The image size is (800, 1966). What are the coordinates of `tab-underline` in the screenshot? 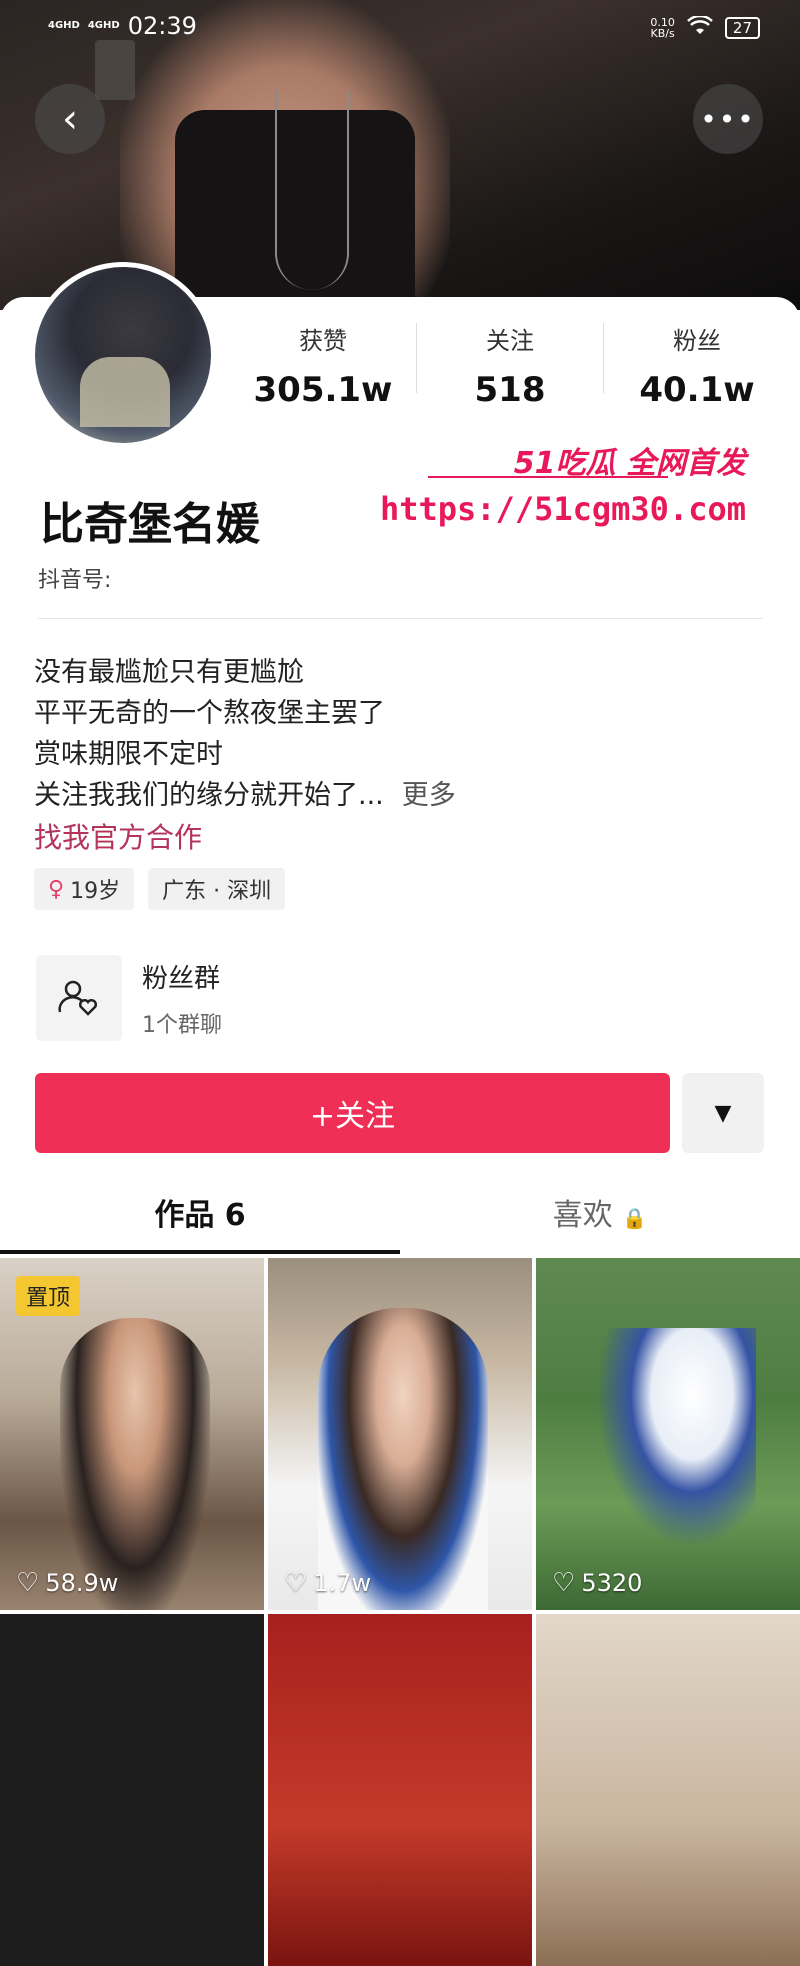 It's located at (200, 1252).